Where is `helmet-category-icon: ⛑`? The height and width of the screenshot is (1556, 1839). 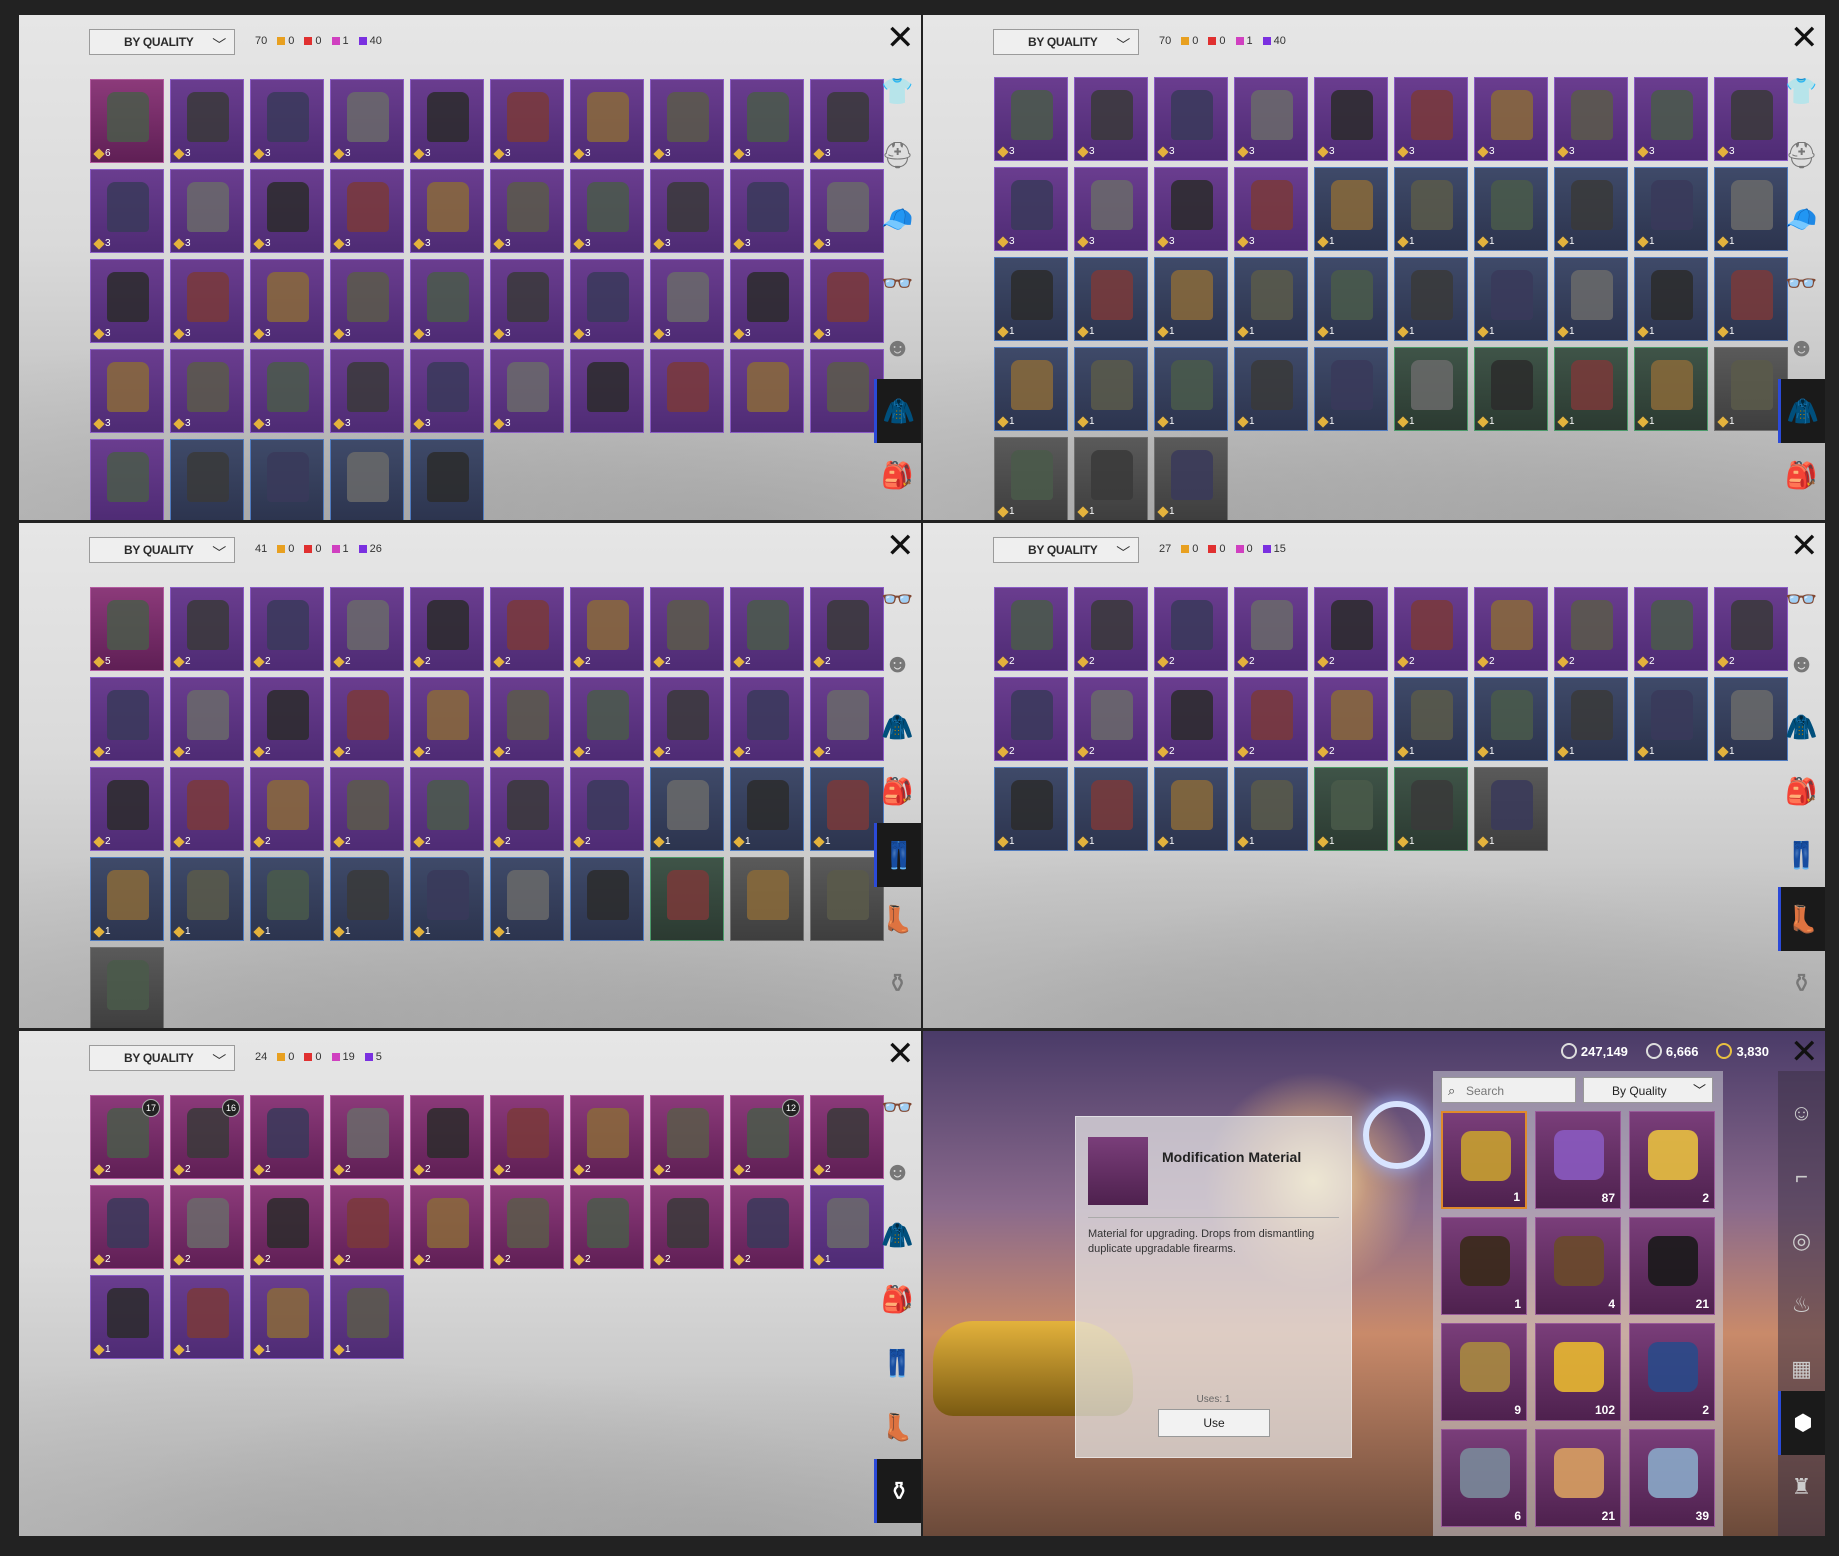
helmet-category-icon: ⛑ is located at coordinates (1801, 155).